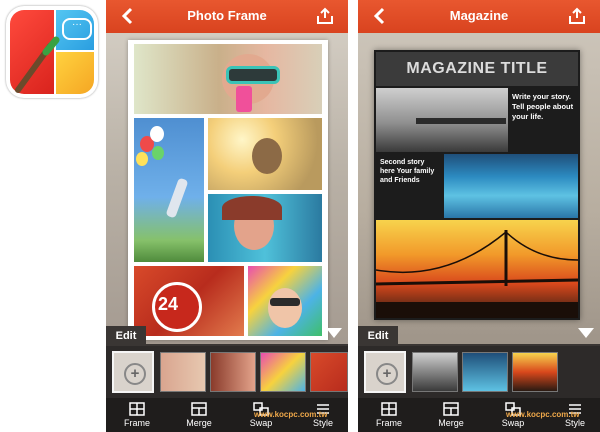  I want to click on screen-title: Photo Frame, so click(227, 15).